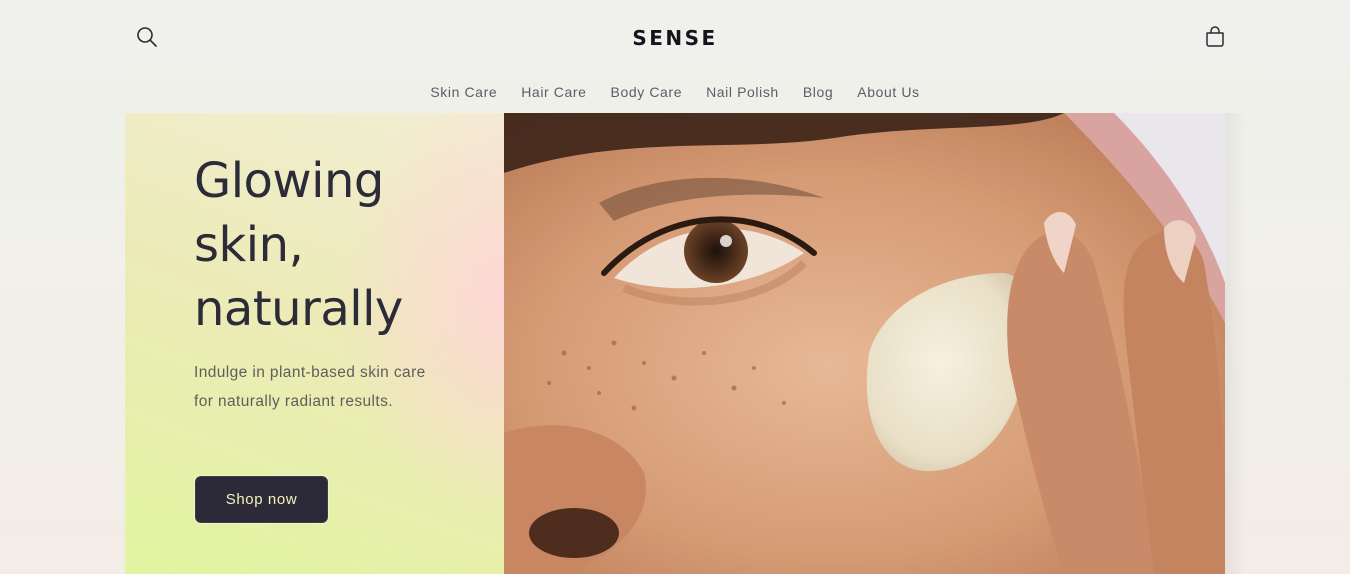 Image resolution: width=1350 pixels, height=574 pixels. I want to click on cart-button, so click(1215, 39).